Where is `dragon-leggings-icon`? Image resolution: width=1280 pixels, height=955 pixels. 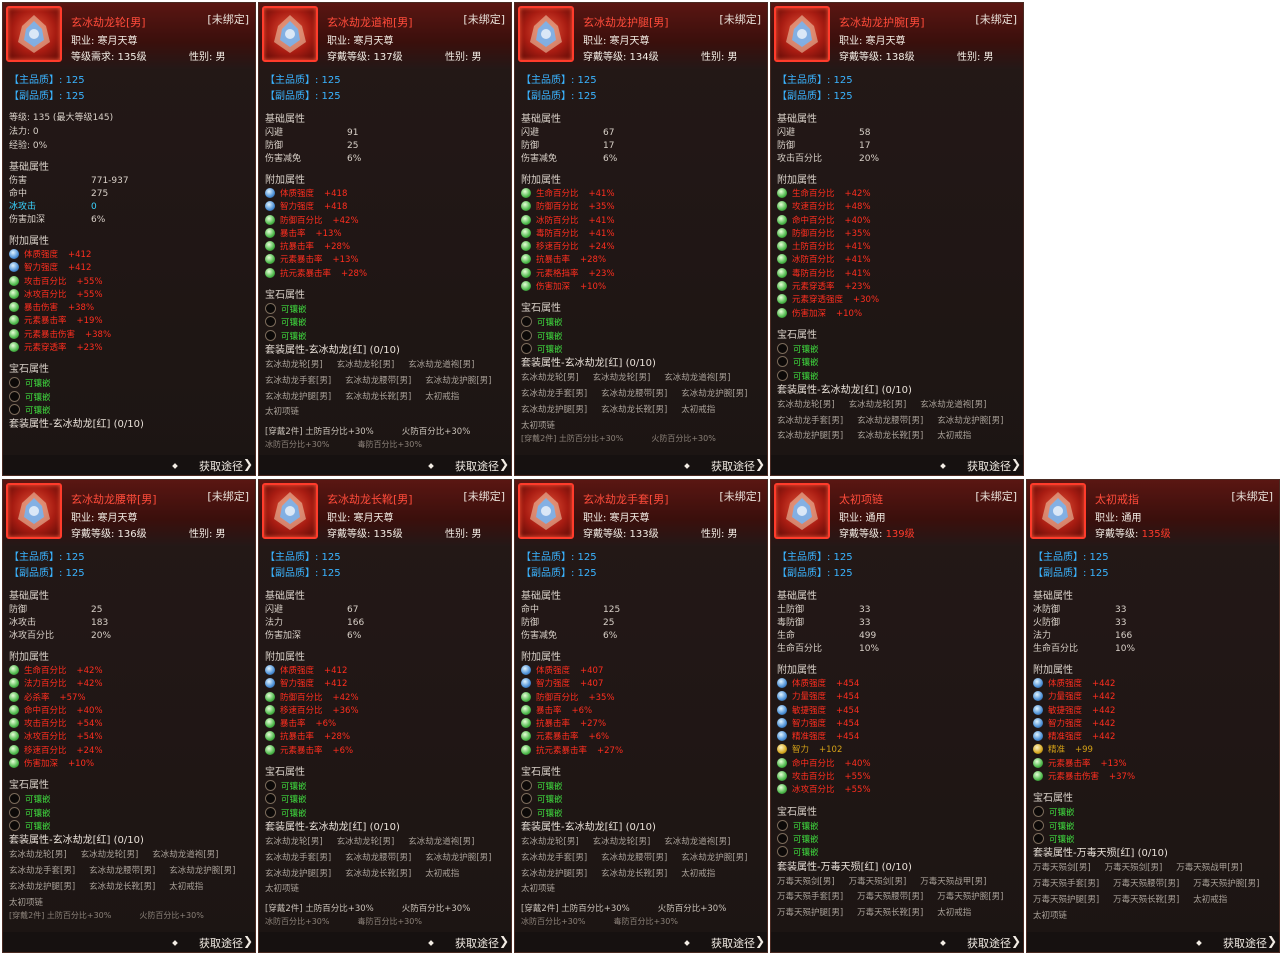
dragon-leggings-icon is located at coordinates (546, 34).